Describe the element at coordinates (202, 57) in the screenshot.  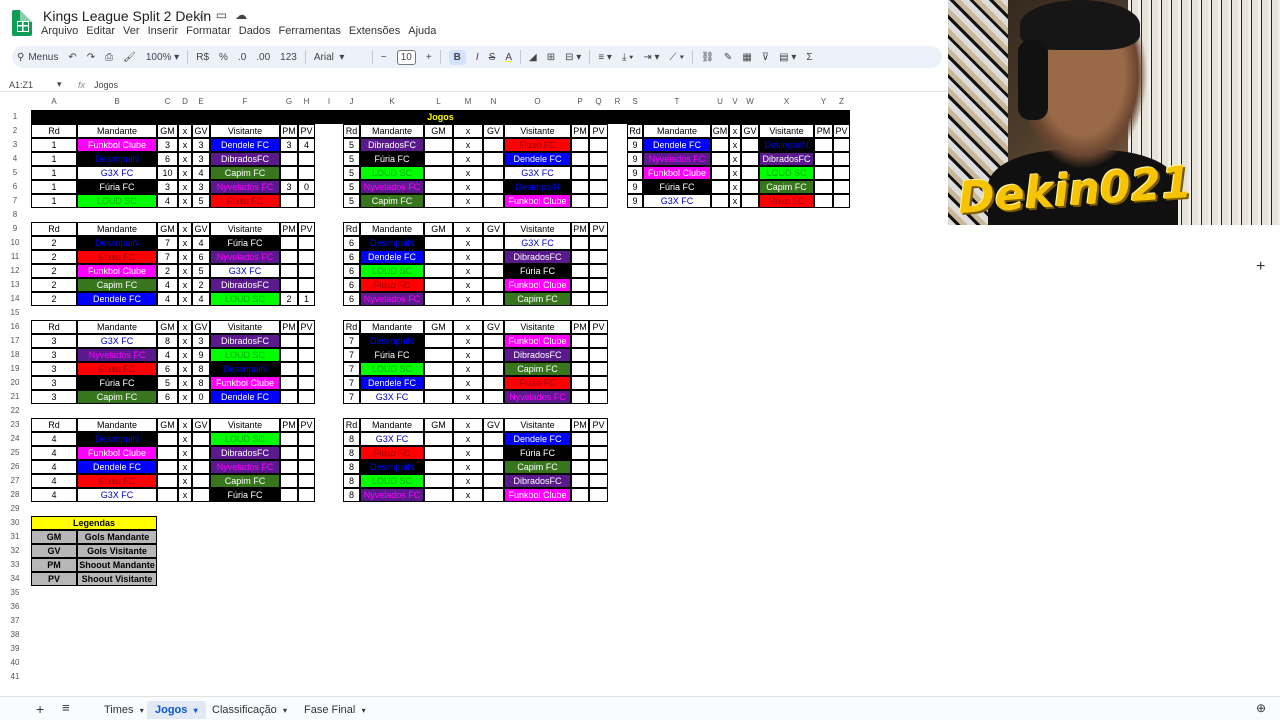
I see `currency-button: R$` at that location.